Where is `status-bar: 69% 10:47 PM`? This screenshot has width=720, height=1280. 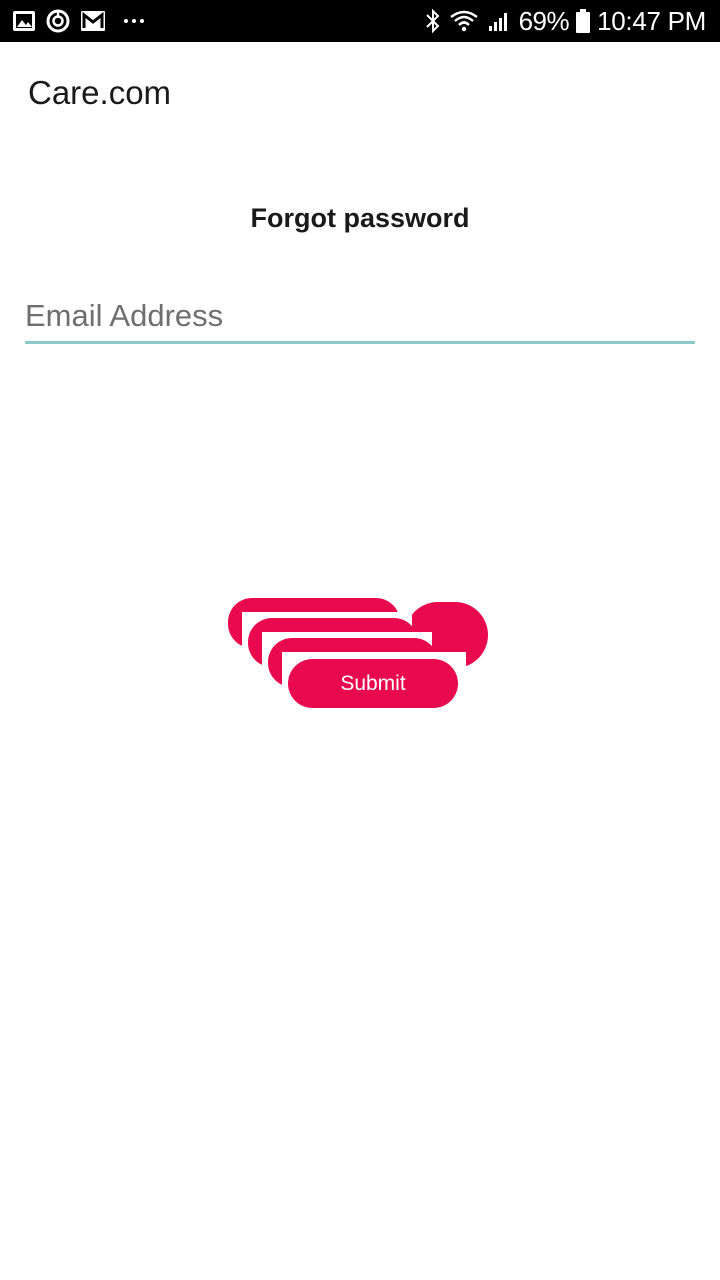
status-bar: 69% 10:47 PM is located at coordinates (360, 21).